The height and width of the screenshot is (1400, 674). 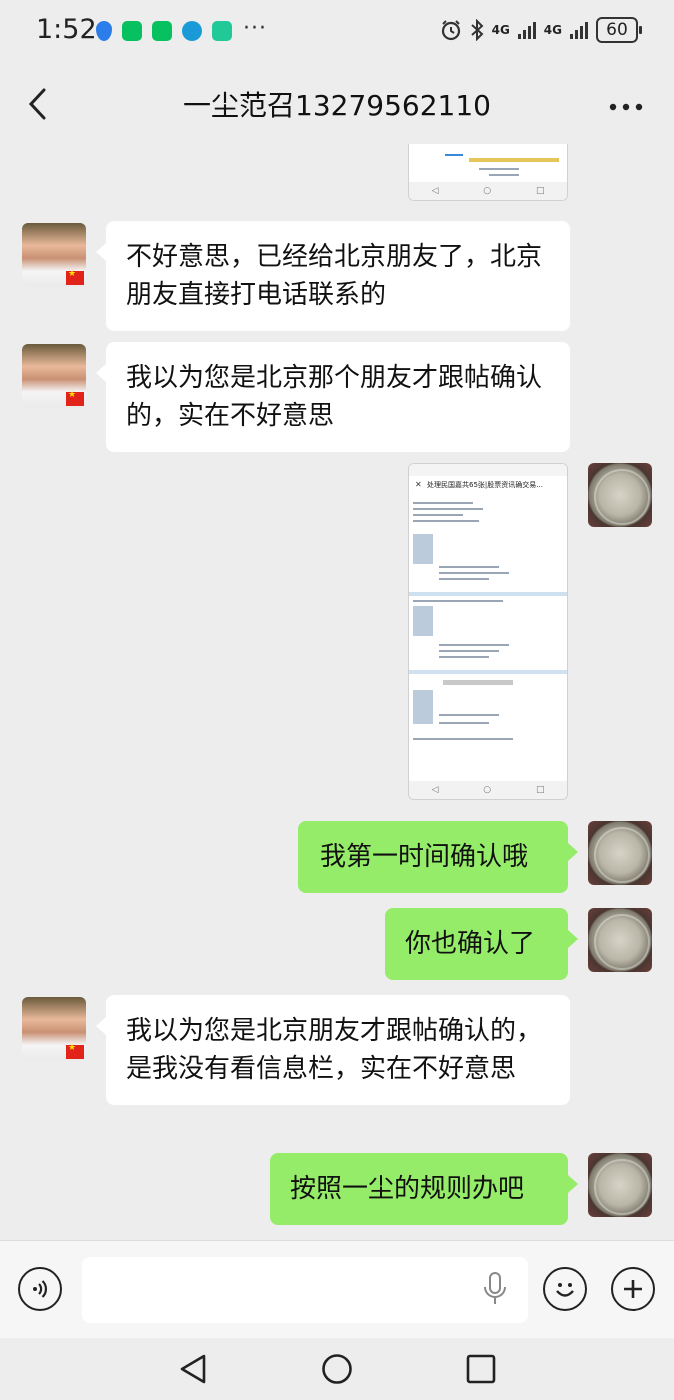 What do you see at coordinates (333, 276) in the screenshot?
I see `message-bubble-received: 不好意思，已经给北京朋友了，北京朋友直接打电话联系的` at bounding box center [333, 276].